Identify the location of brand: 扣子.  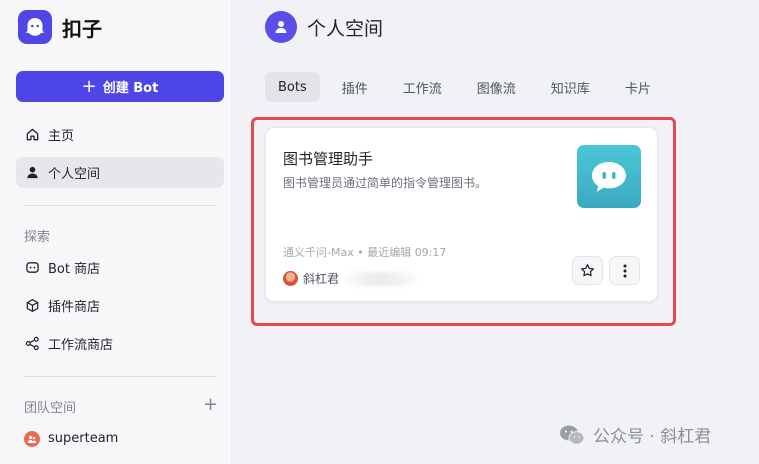
(60, 27).